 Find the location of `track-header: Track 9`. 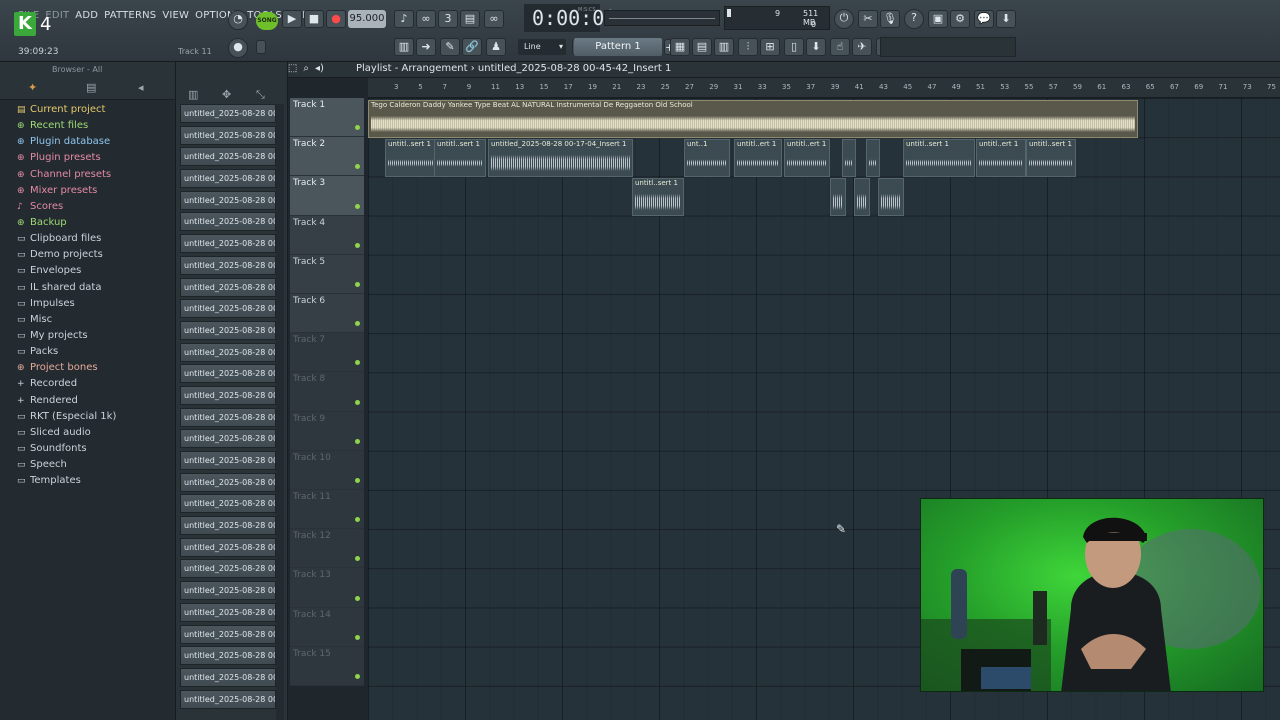

track-header: Track 9 is located at coordinates (327, 431).